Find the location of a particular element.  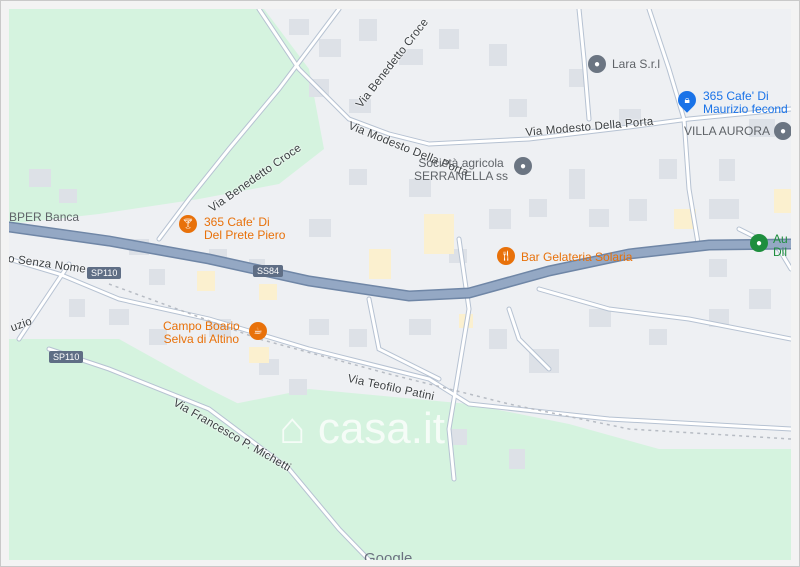

road-shield-sp110-south: SP110 is located at coordinates (66, 357).